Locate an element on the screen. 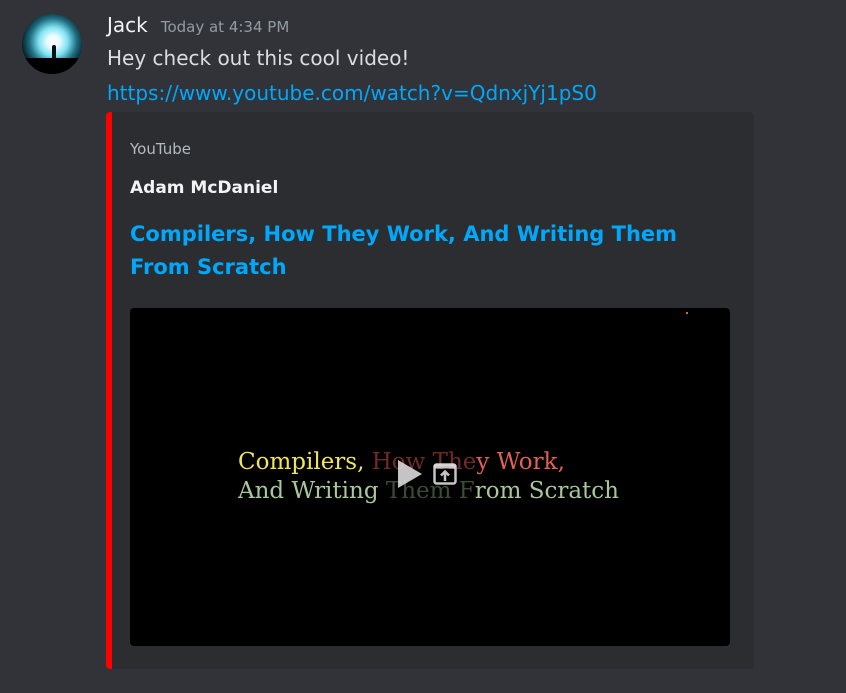 Image resolution: width=846 pixels, height=693 pixels. message-text: Hey check out this cool video! is located at coordinates (258, 58).